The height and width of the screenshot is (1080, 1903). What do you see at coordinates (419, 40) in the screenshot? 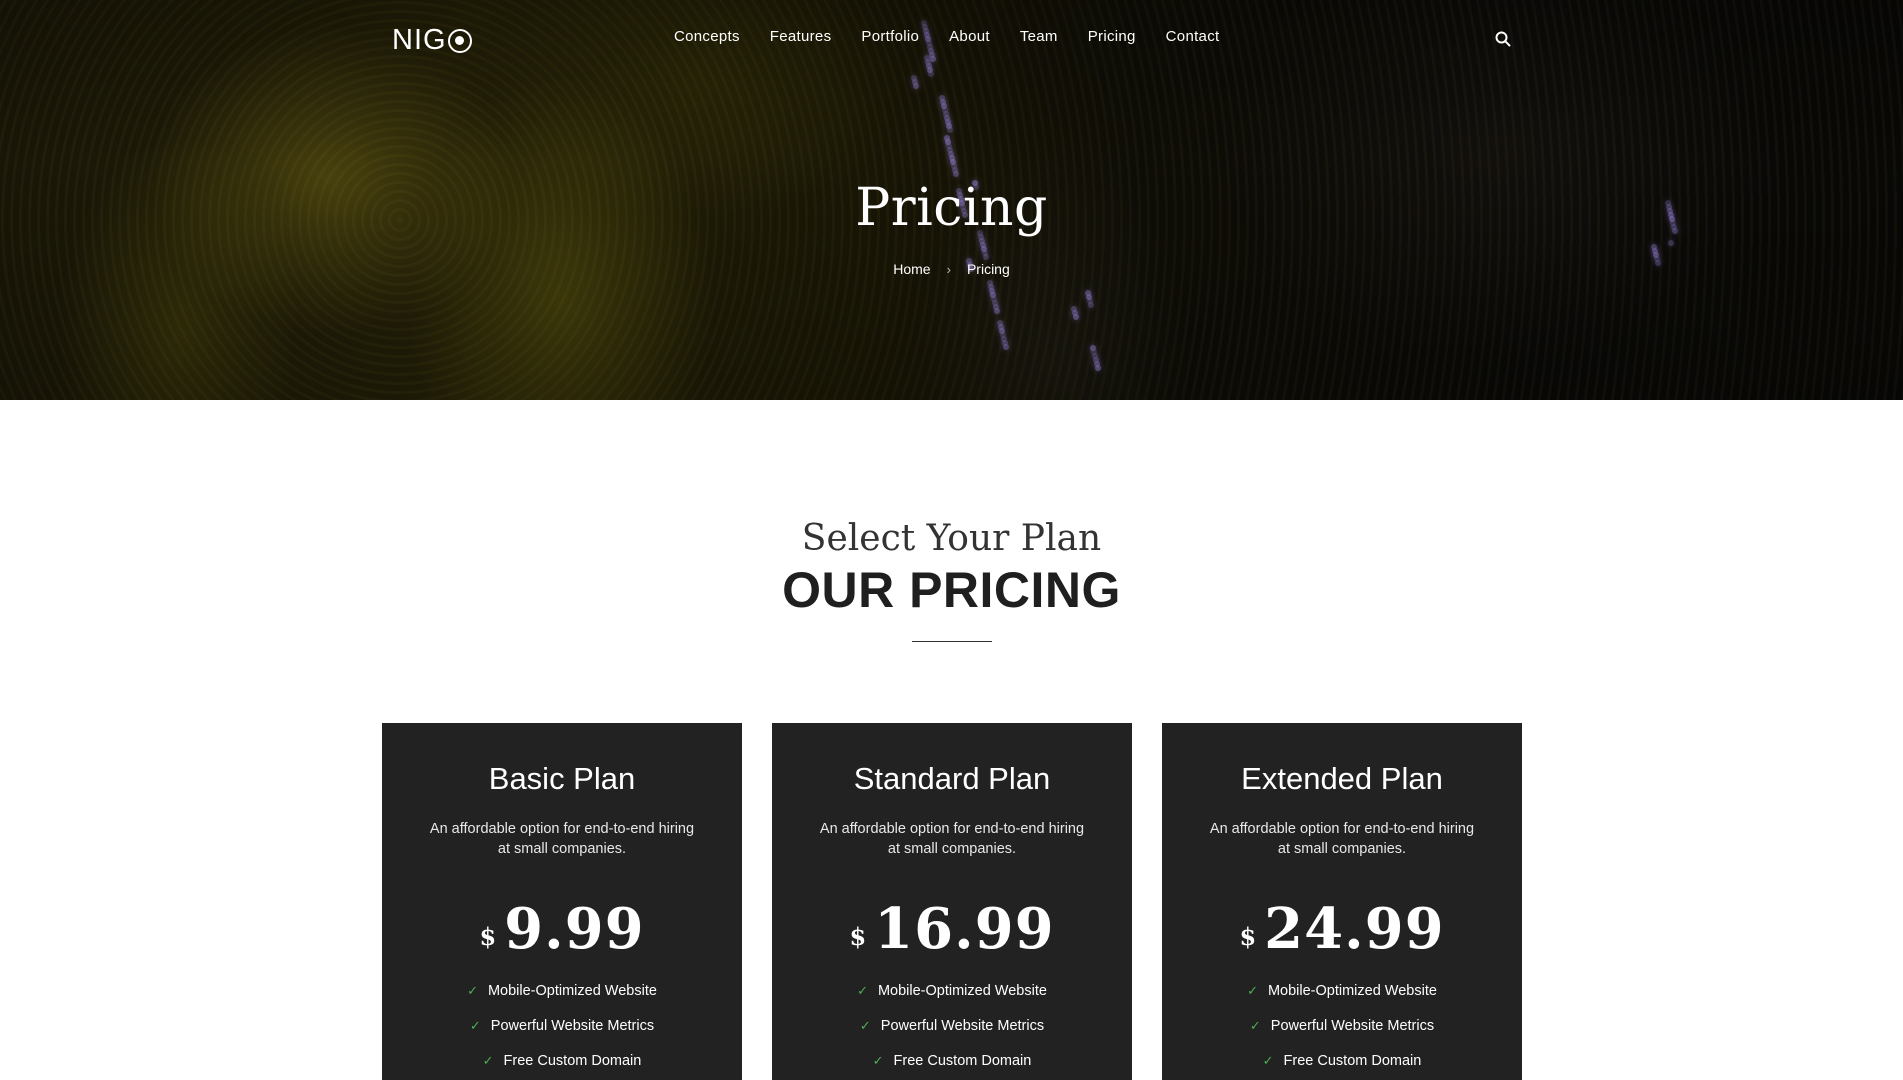
I see `logo-text: NIG` at bounding box center [419, 40].